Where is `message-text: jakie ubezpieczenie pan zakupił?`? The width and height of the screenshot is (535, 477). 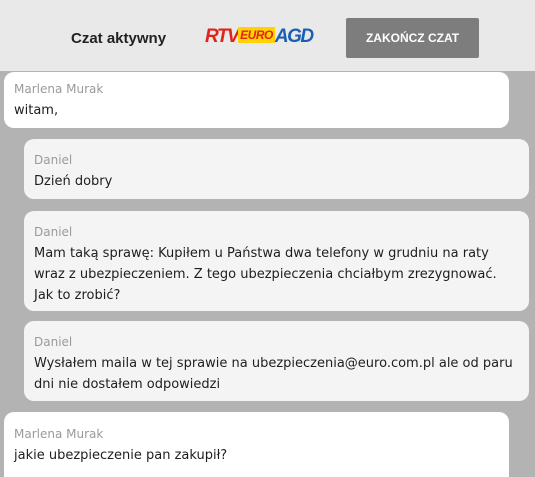 message-text: jakie ubezpieczenie pan zakupił? is located at coordinates (121, 455).